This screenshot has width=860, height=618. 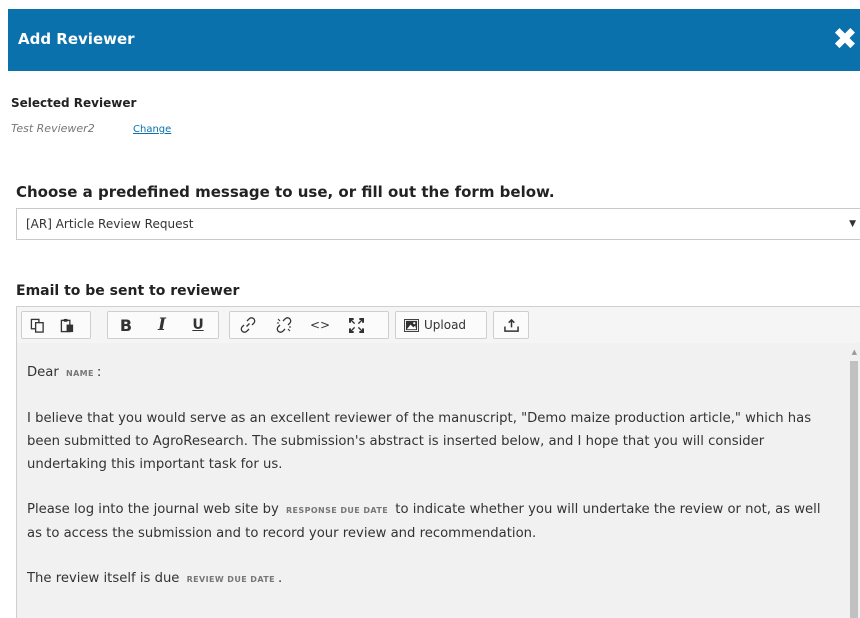 I want to click on upload-label: Upload, so click(x=445, y=325).